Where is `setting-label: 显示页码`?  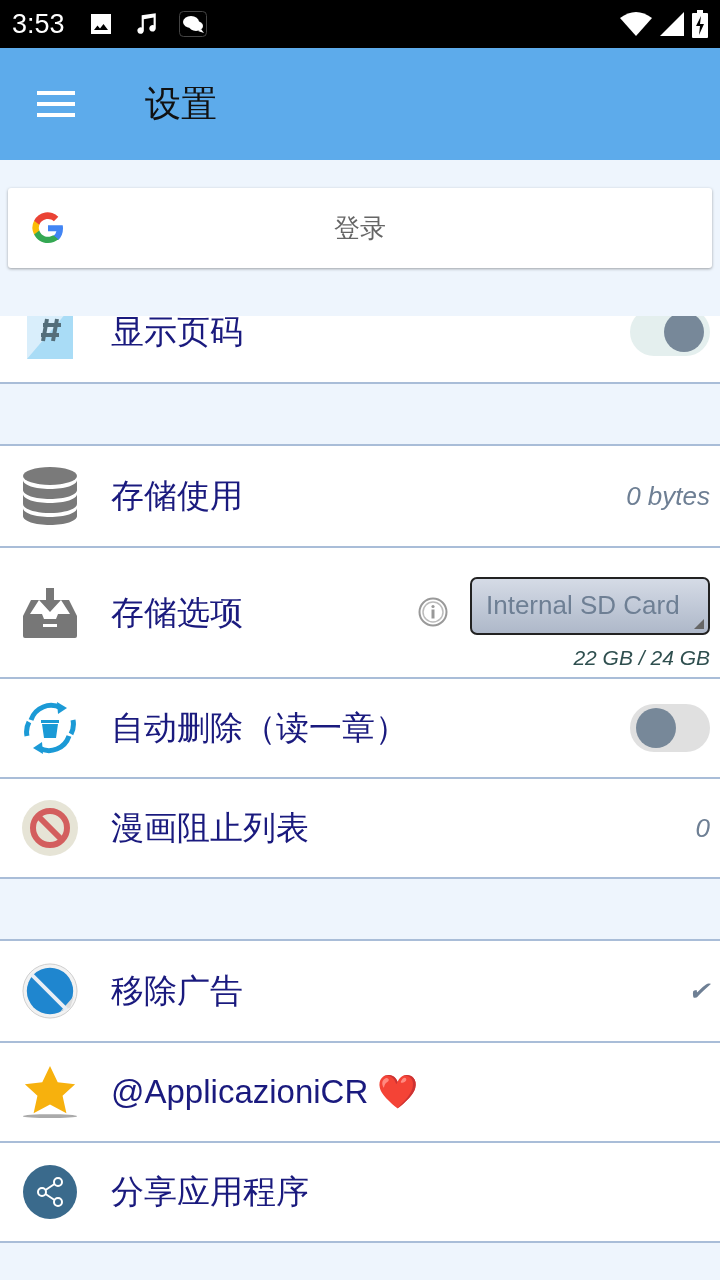
setting-label: 显示页码 is located at coordinates (177, 334).